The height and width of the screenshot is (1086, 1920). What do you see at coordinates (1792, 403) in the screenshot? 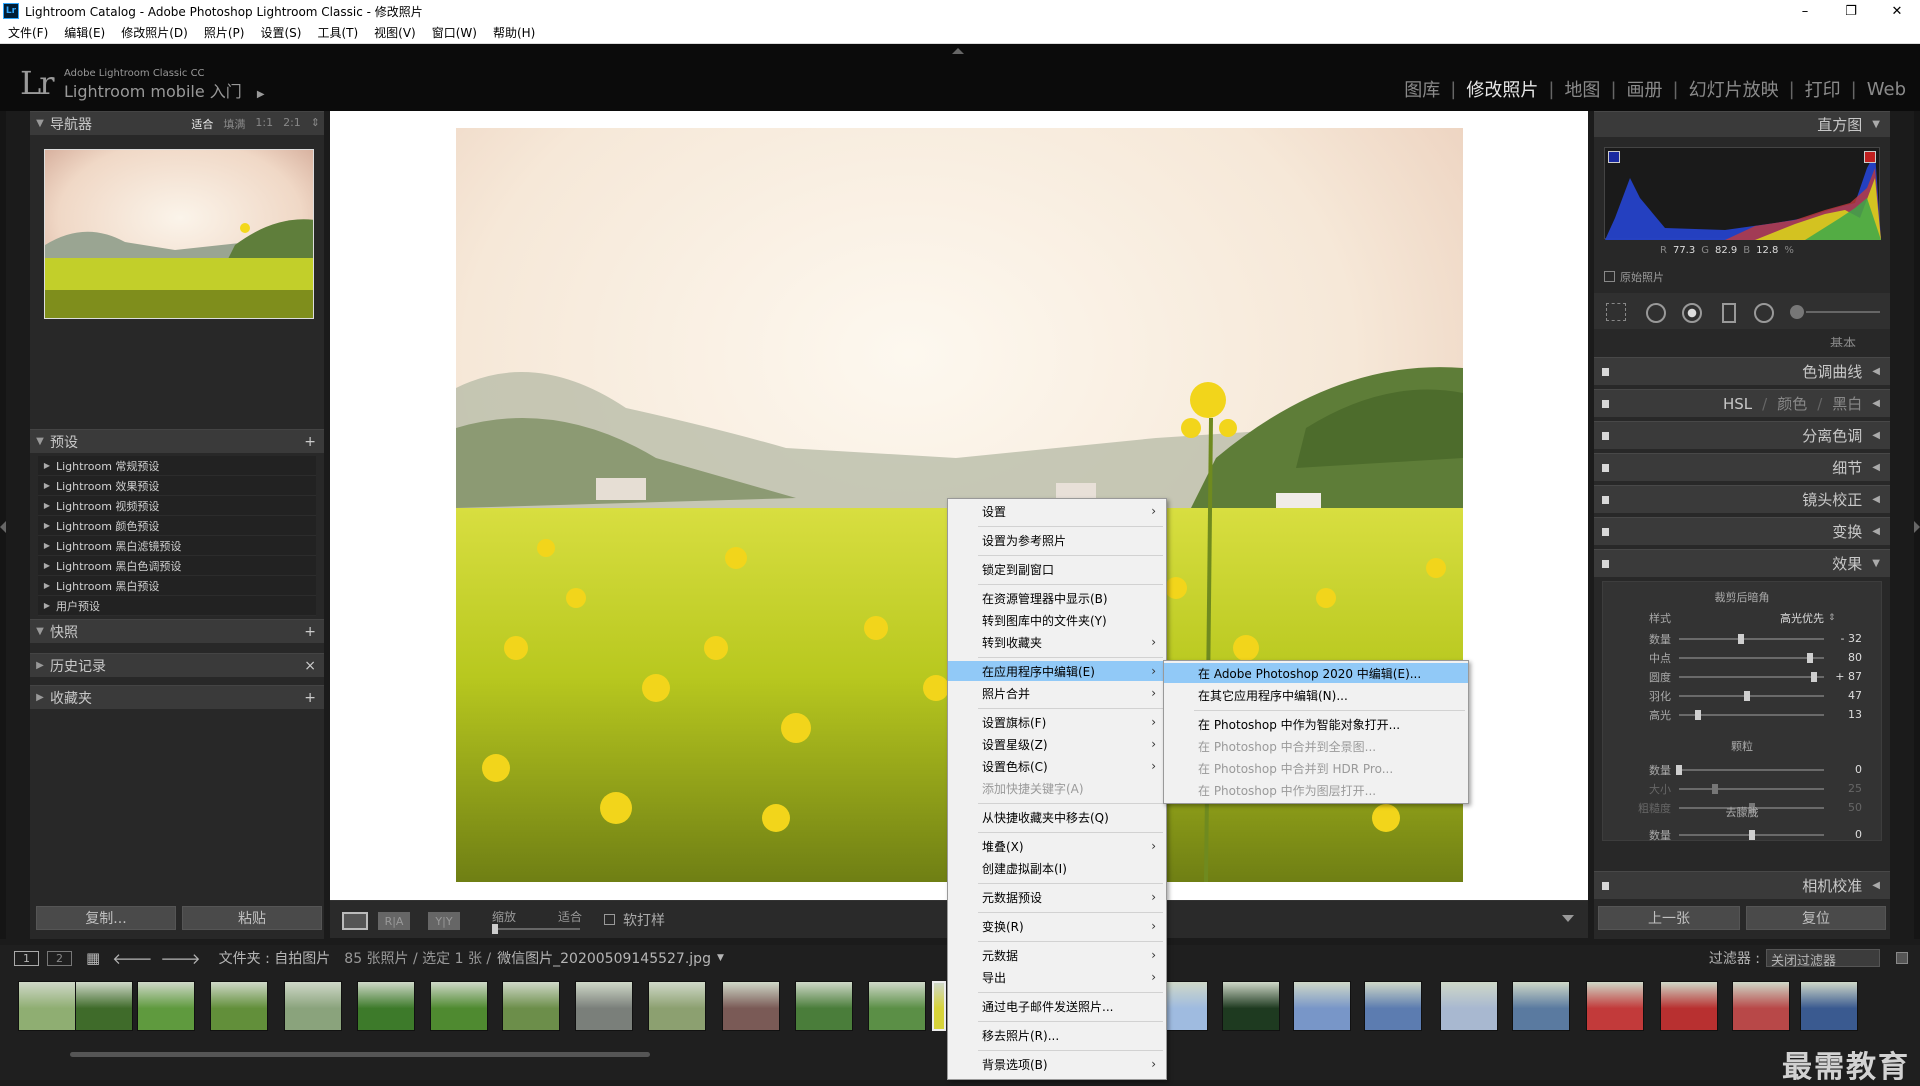
I see `color-tab: 颜色` at bounding box center [1792, 403].